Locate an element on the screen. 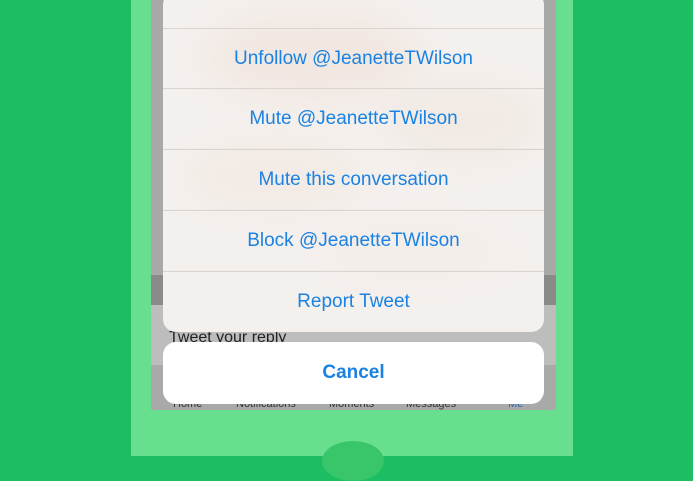 The width and height of the screenshot is (693, 481). mute-user-button: Mute @JeanetteTWilson is located at coordinates (353, 118).